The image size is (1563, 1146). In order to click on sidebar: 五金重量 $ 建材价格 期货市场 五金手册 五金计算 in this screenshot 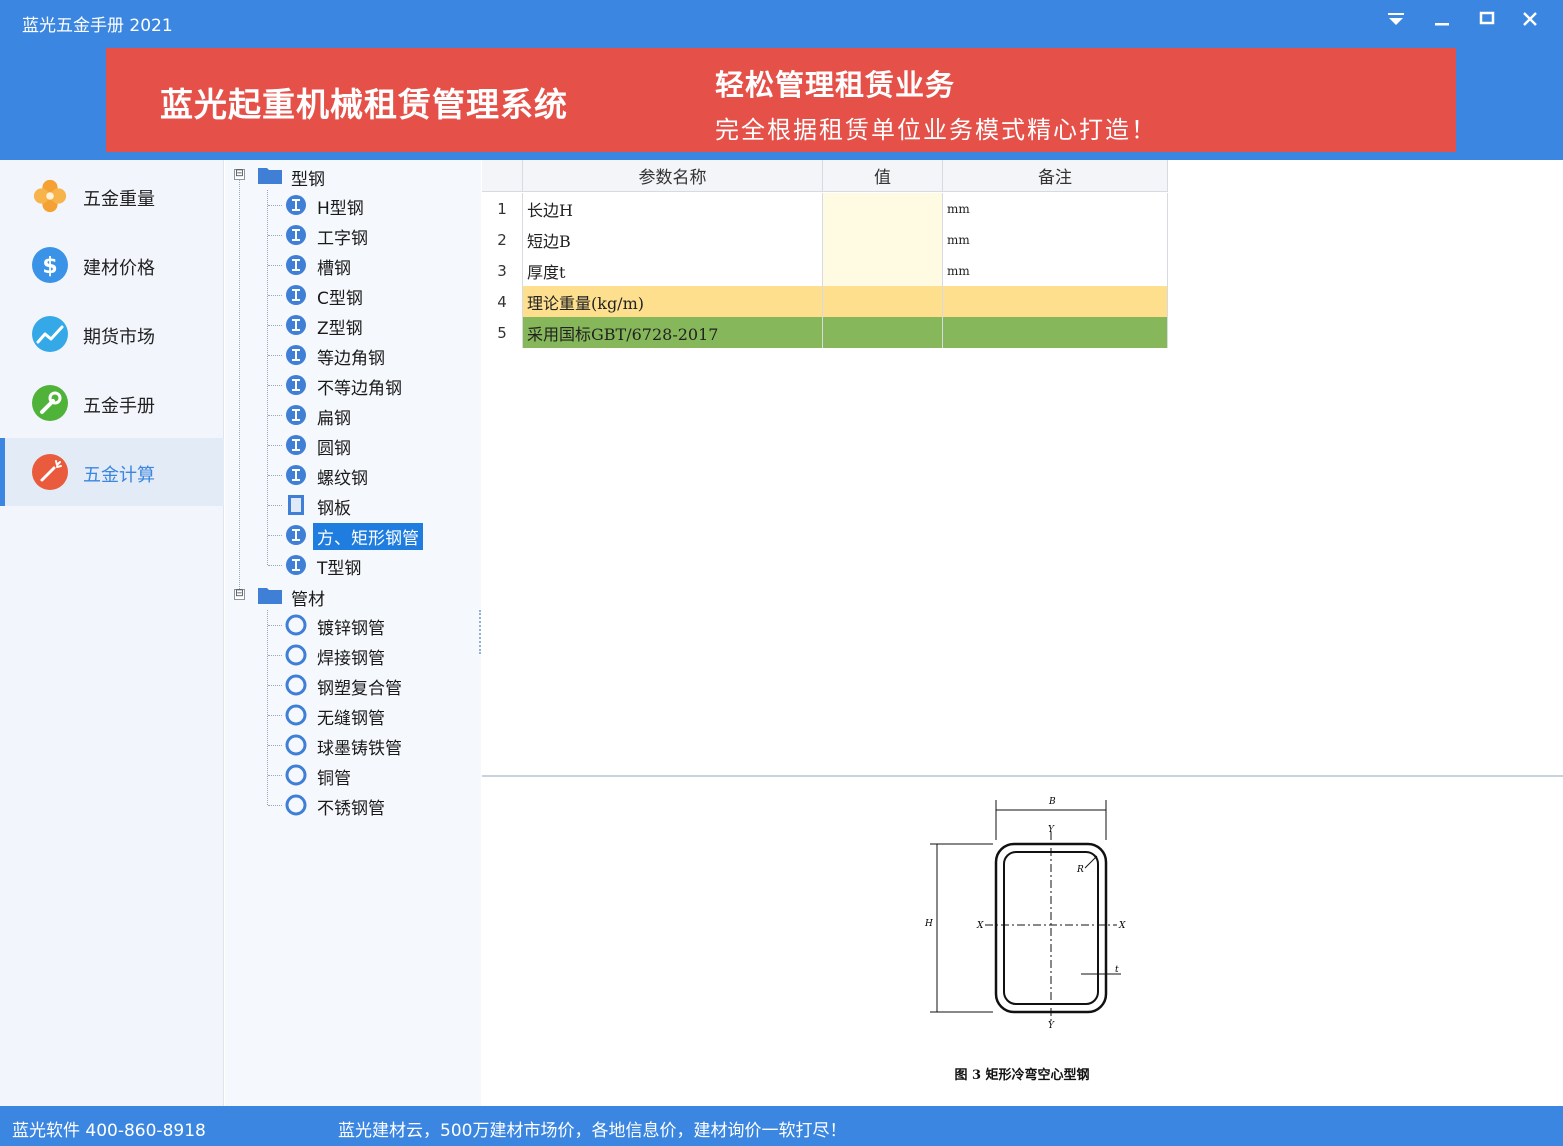, I will do `click(112, 633)`.